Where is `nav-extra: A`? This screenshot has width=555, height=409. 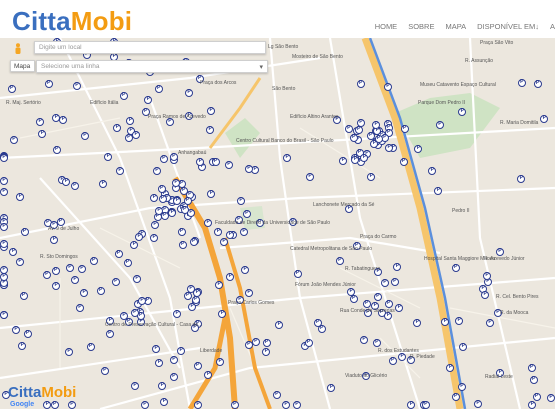 nav-extra: A is located at coordinates (552, 26).